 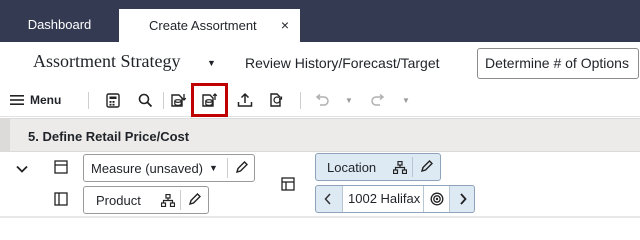 I want to click on search-icon, so click(x=145, y=100).